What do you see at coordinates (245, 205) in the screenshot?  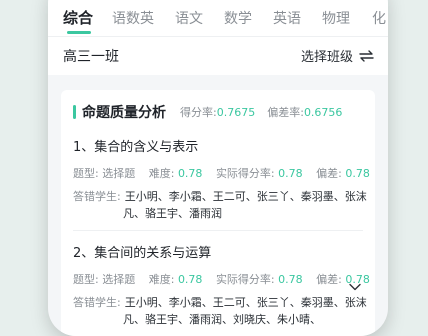 I see `wrong-students-names: 王小明、李小霜、王二可、张三丫、秦羽墨、张沫凡、骆王宇、潘雨润` at bounding box center [245, 205].